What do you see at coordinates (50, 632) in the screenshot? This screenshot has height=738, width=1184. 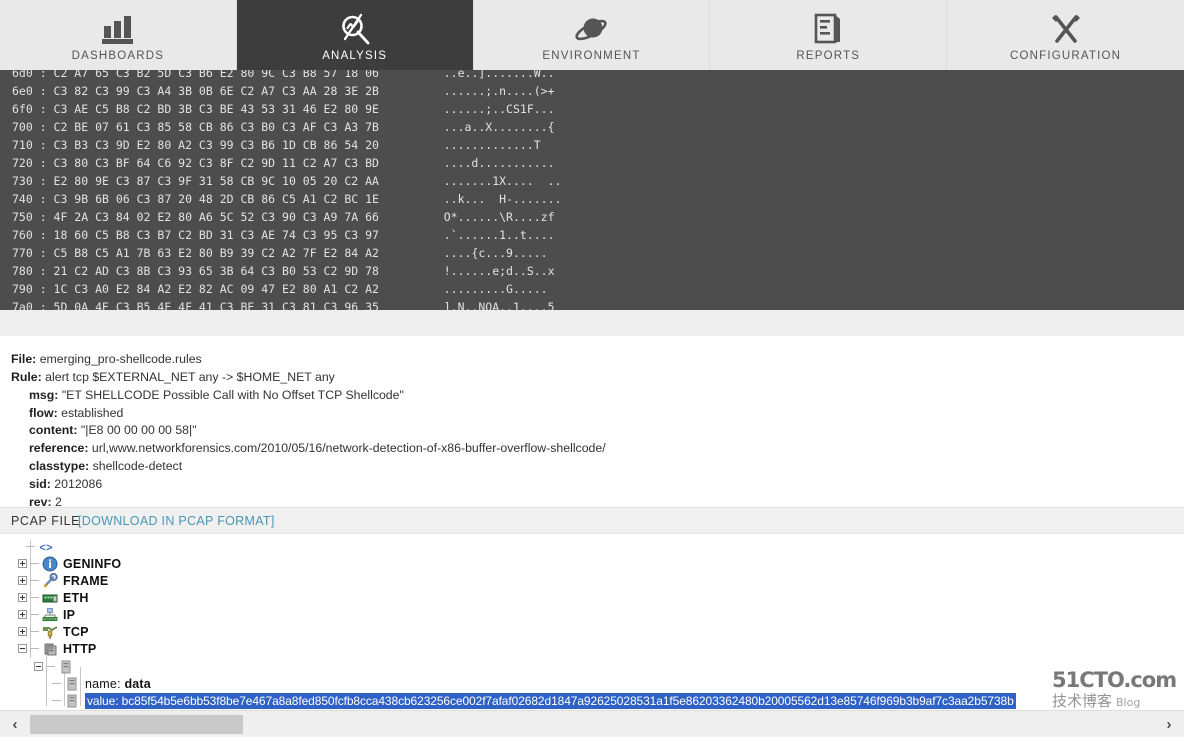 I see `tcp-plug-icon` at bounding box center [50, 632].